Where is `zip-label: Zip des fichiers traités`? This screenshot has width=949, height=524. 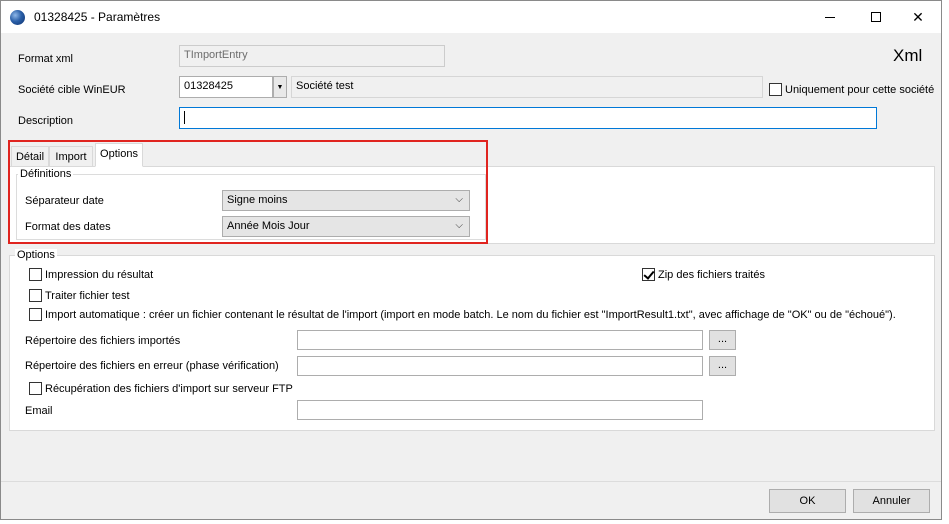
zip-label: Zip des fichiers traités is located at coordinates (711, 275).